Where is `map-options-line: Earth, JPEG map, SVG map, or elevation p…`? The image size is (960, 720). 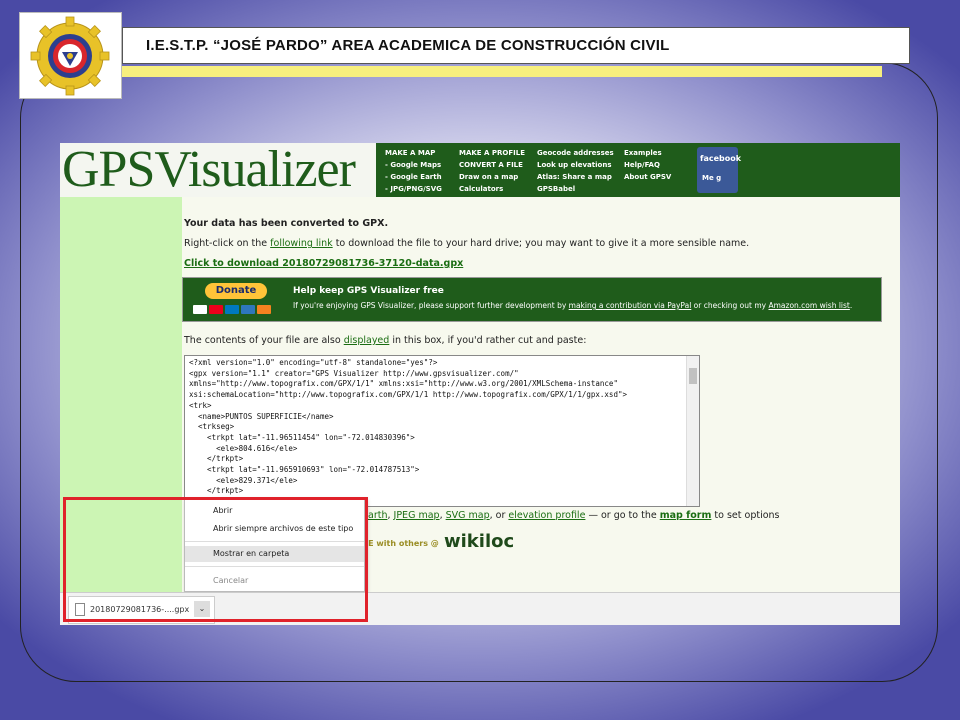
map-options-line: Earth, JPEG map, SVG map, or elevation p… is located at coordinates (571, 515).